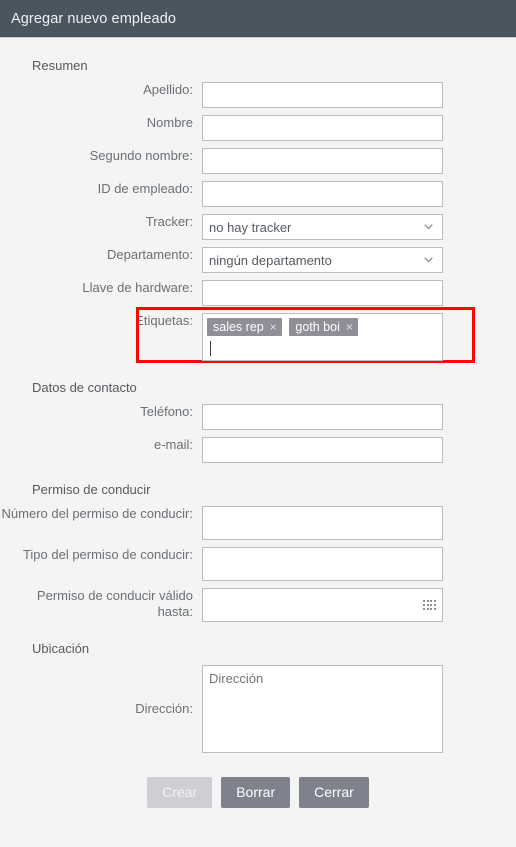 This screenshot has width=516, height=847. Describe the element at coordinates (322, 523) in the screenshot. I see `license-number-input` at that location.